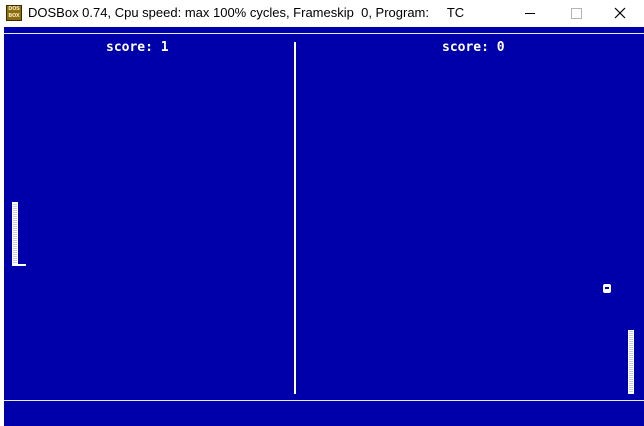 The width and height of the screenshot is (644, 426). I want to click on maximize-icon, so click(576, 13).